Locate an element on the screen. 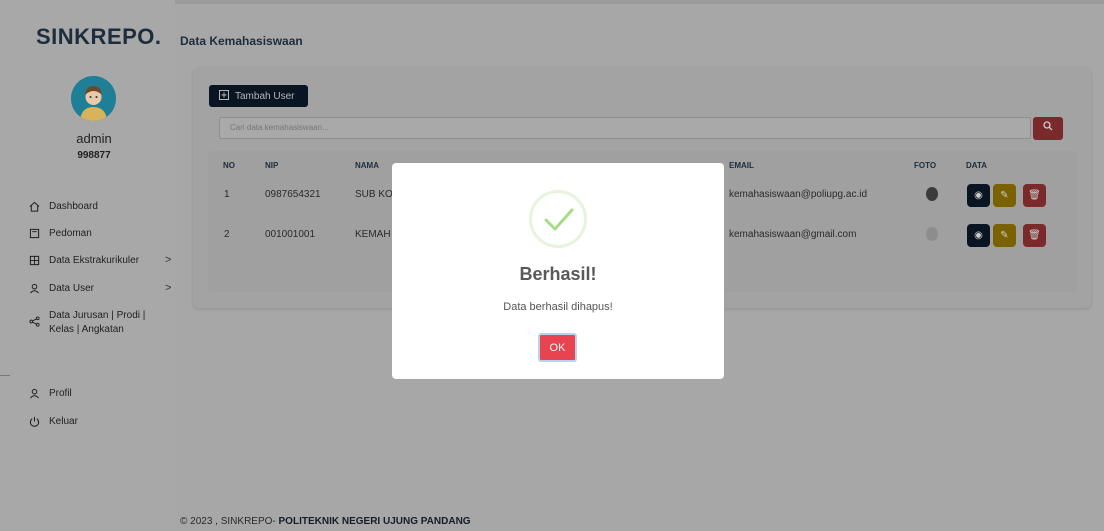 Image resolution: width=1104 pixels, height=531 pixels. brand-logo: SINKREPO. is located at coordinates (99, 37).